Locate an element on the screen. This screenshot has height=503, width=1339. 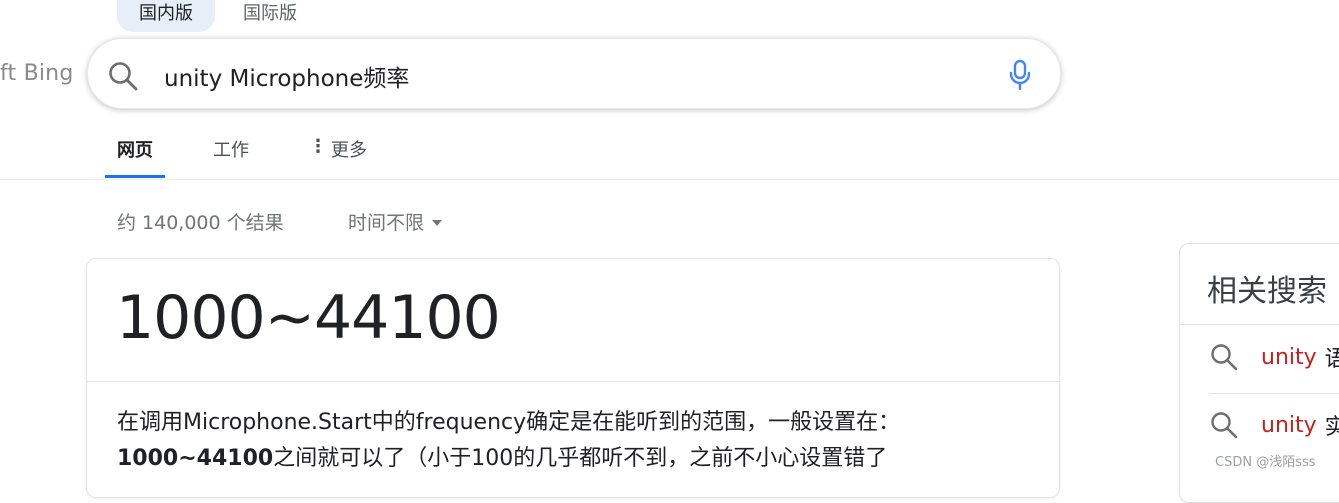
tab-international: 国际版 is located at coordinates (270, 16).